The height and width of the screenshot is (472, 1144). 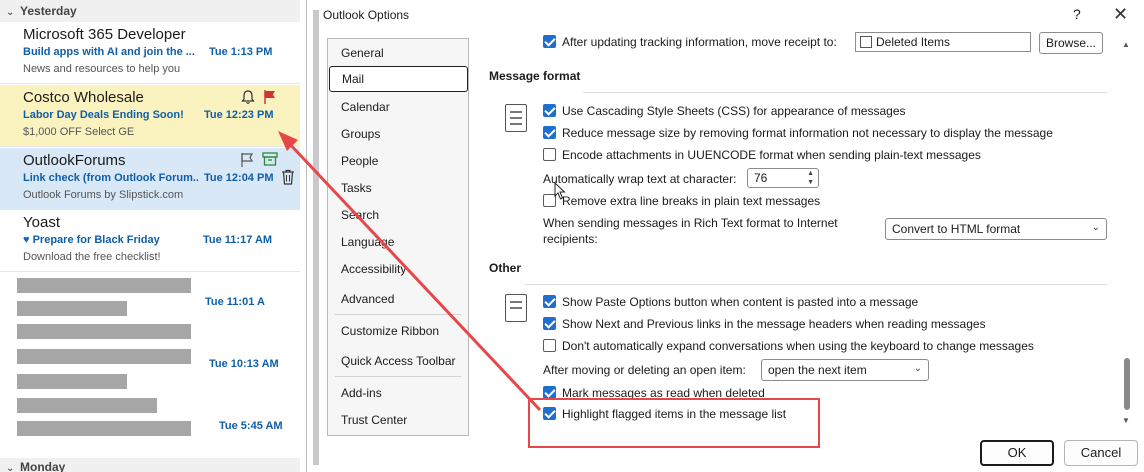 I want to click on mail-preview: News and resources to help you, so click(x=102, y=69).